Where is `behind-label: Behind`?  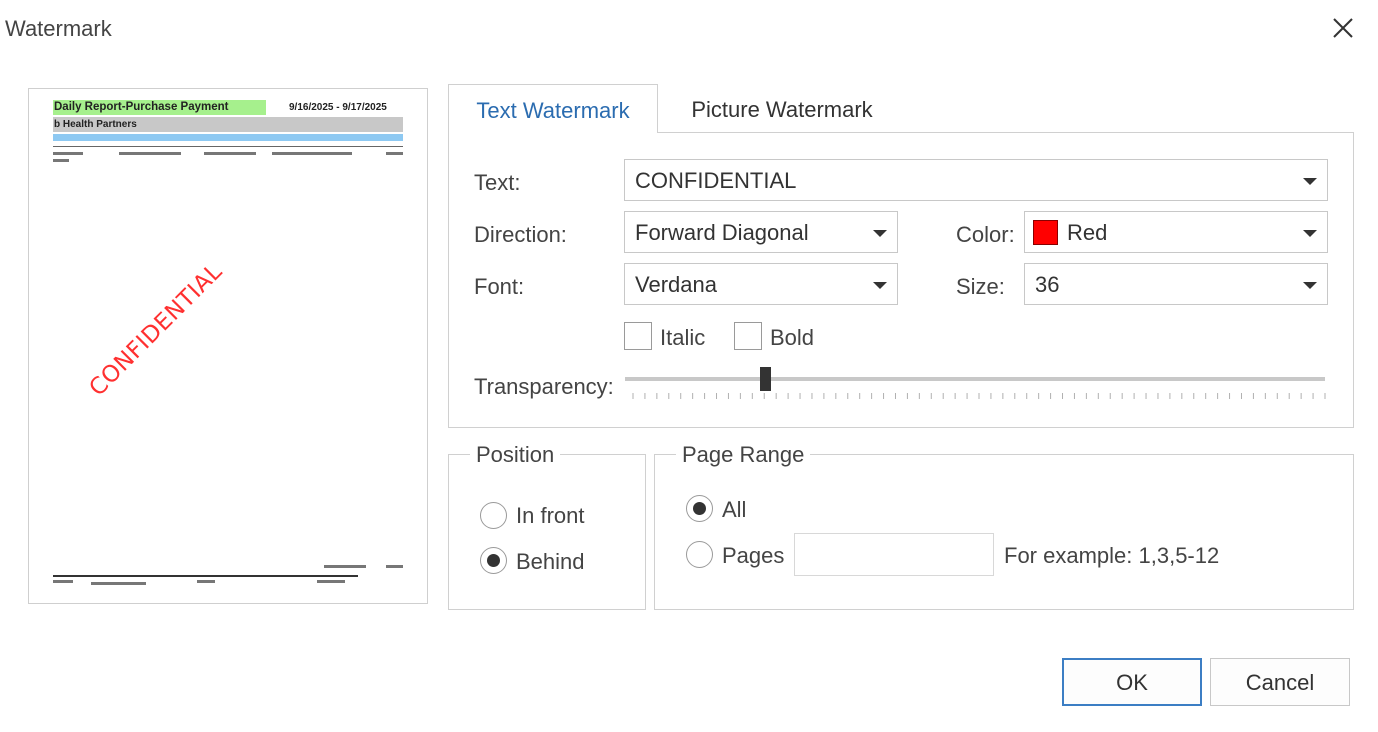 behind-label: Behind is located at coordinates (550, 562).